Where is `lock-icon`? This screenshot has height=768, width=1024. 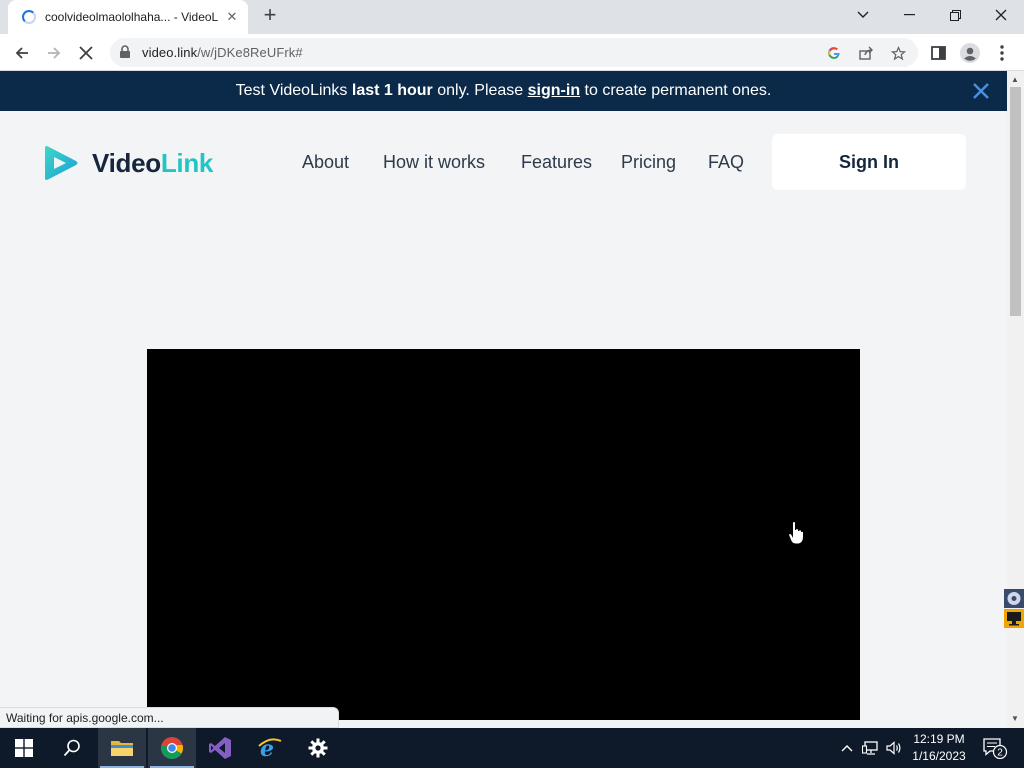
lock-icon is located at coordinates (125, 51).